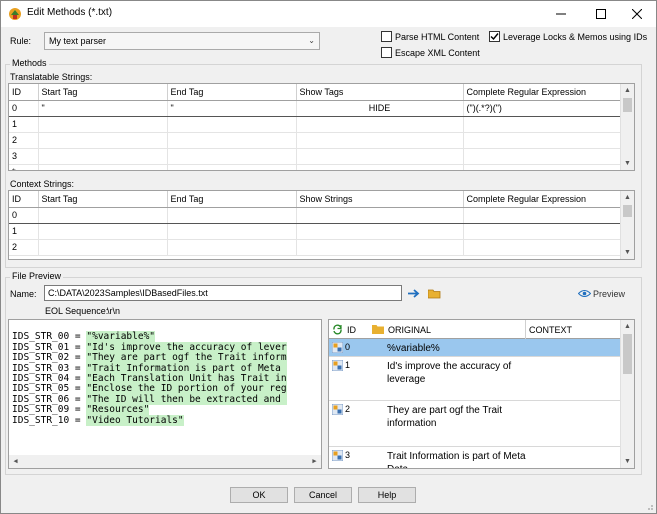  What do you see at coordinates (475, 348) in the screenshot?
I see `translation-row: 0 %variable%` at bounding box center [475, 348].